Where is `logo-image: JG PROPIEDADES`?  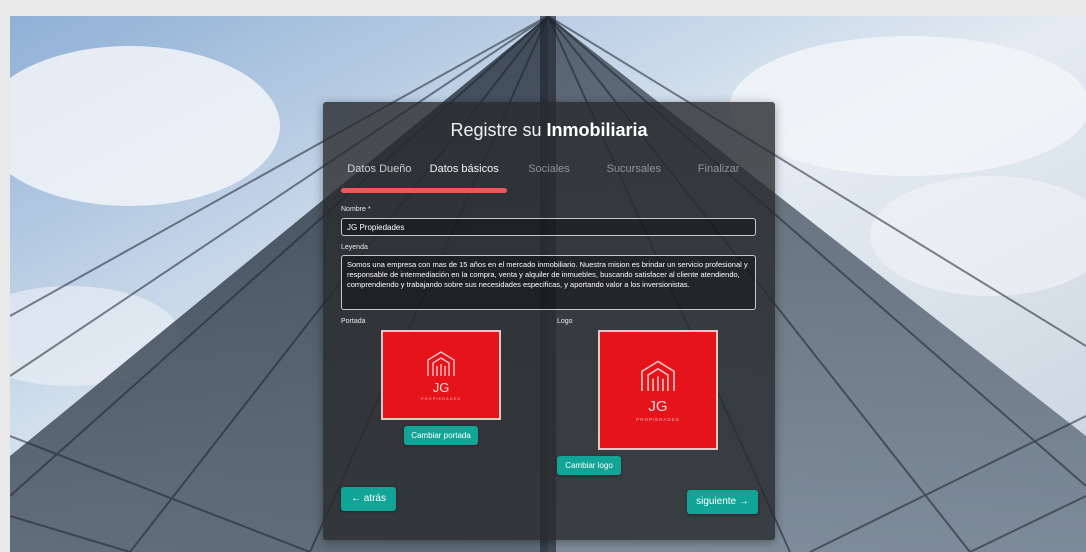
logo-image: JG PROPIEDADES is located at coordinates (658, 390).